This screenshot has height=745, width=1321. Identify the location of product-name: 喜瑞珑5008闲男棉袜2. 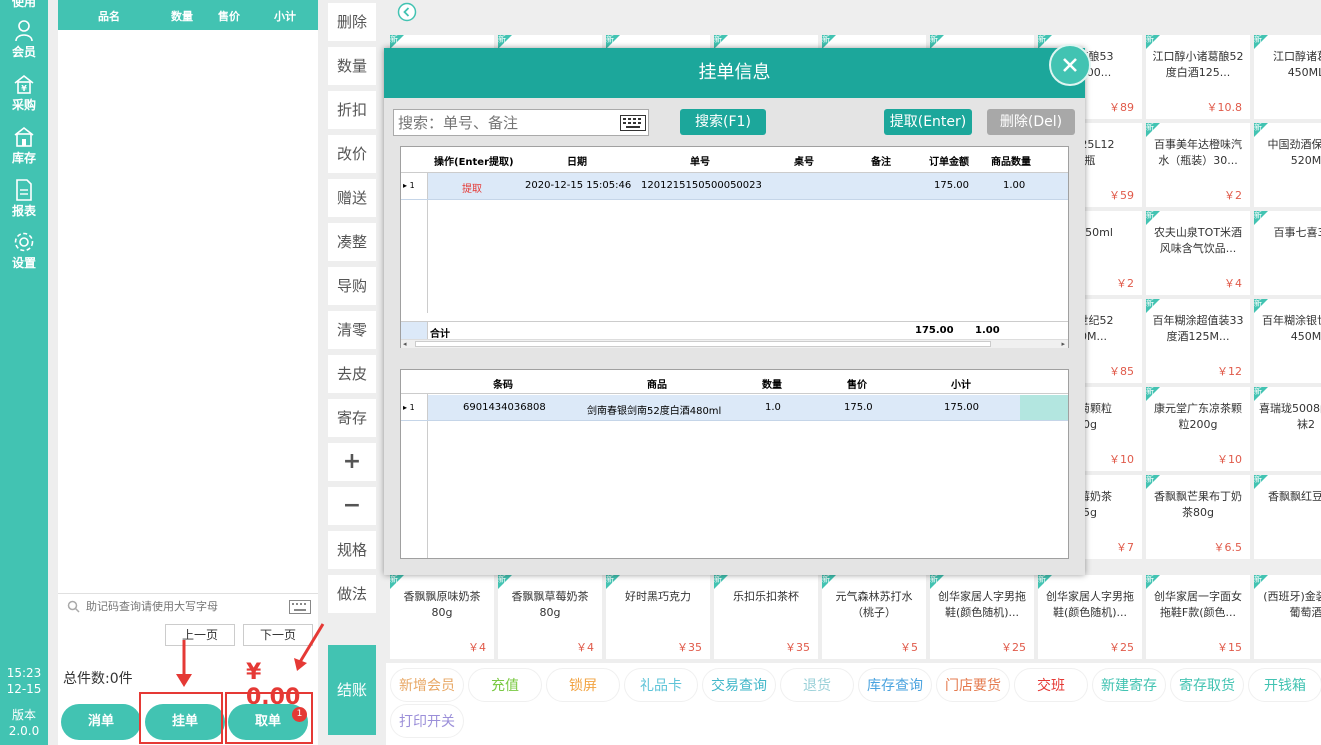
(1290, 416).